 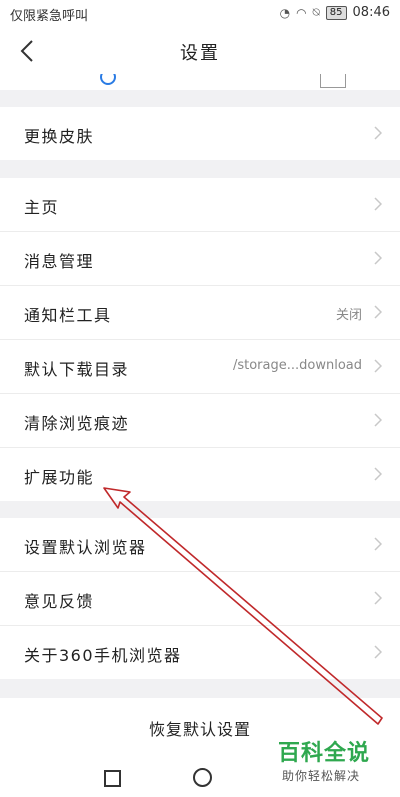 I want to click on app-header: 设置, so click(x=200, y=50).